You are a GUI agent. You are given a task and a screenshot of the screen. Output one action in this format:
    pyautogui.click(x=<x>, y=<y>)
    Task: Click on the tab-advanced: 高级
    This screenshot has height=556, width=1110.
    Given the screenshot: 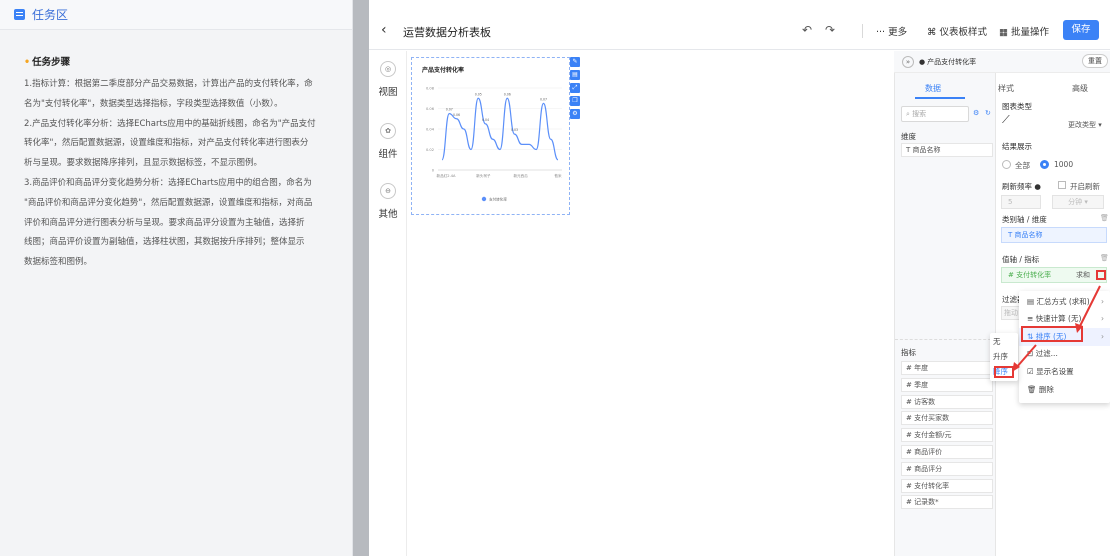 What is the action you would take?
    pyautogui.click(x=1080, y=88)
    